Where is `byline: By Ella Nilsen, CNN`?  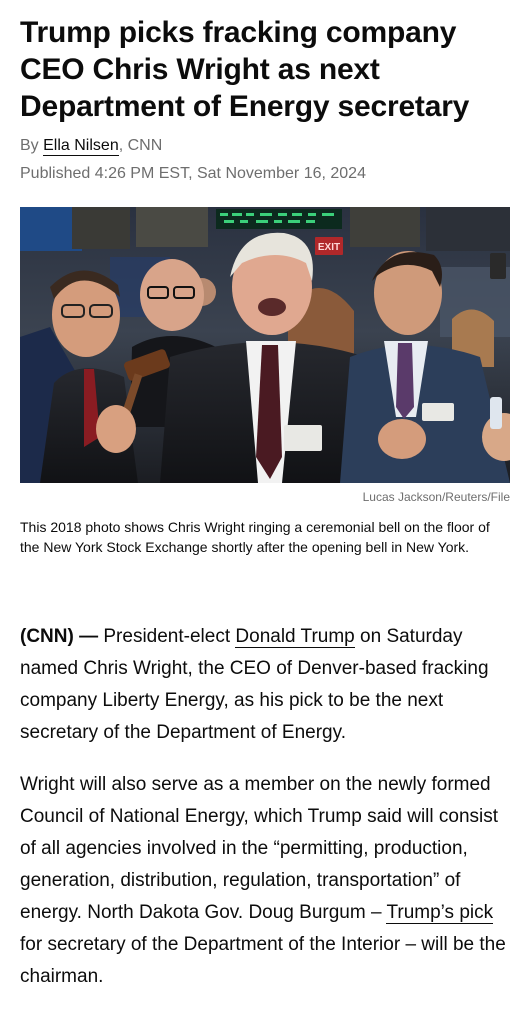
byline: By Ella Nilsen, CNN is located at coordinates (264, 146).